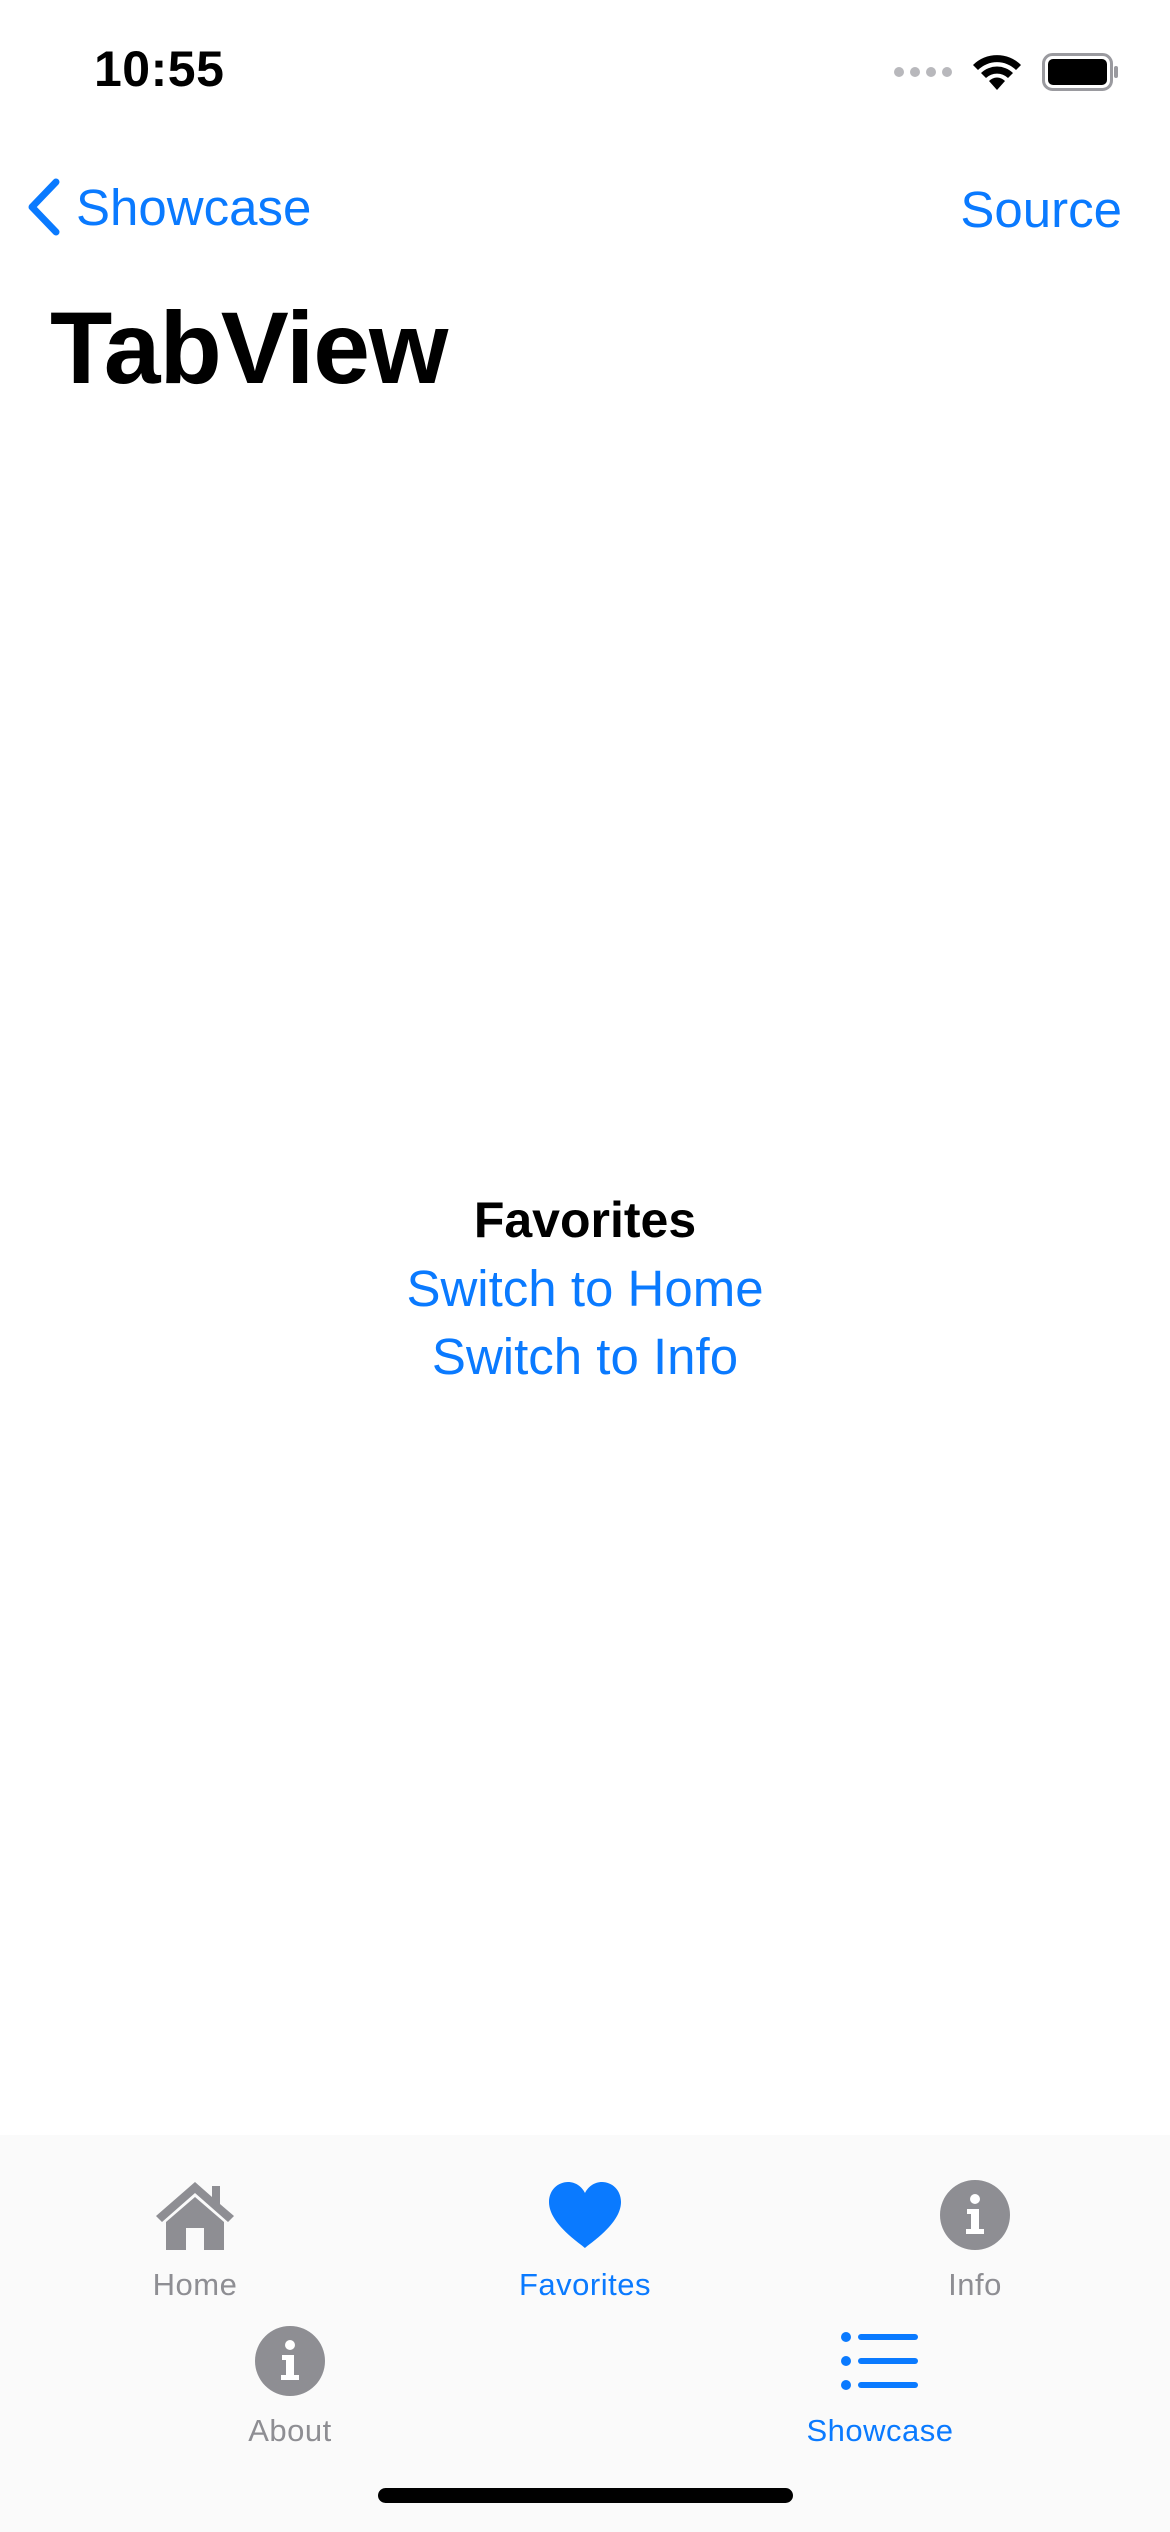 The height and width of the screenshot is (2532, 1170). What do you see at coordinates (585, 2215) in the screenshot?
I see `heart-icon` at bounding box center [585, 2215].